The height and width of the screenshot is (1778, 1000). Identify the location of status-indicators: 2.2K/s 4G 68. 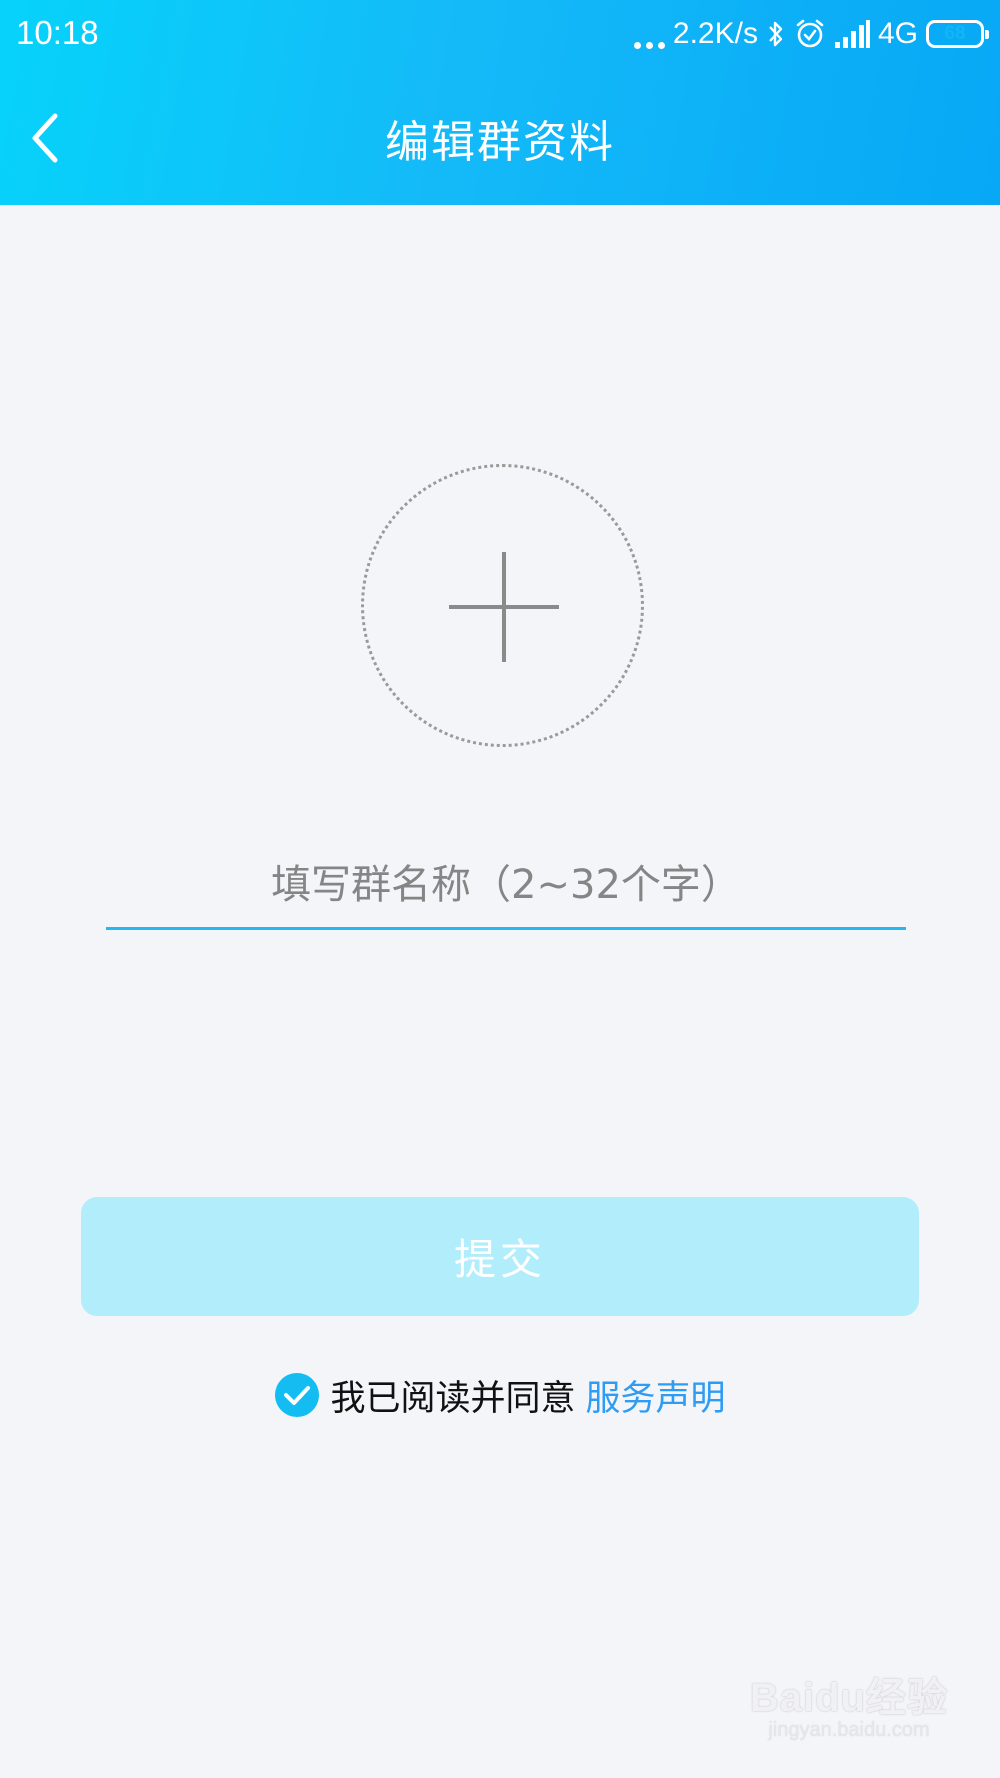
(811, 34).